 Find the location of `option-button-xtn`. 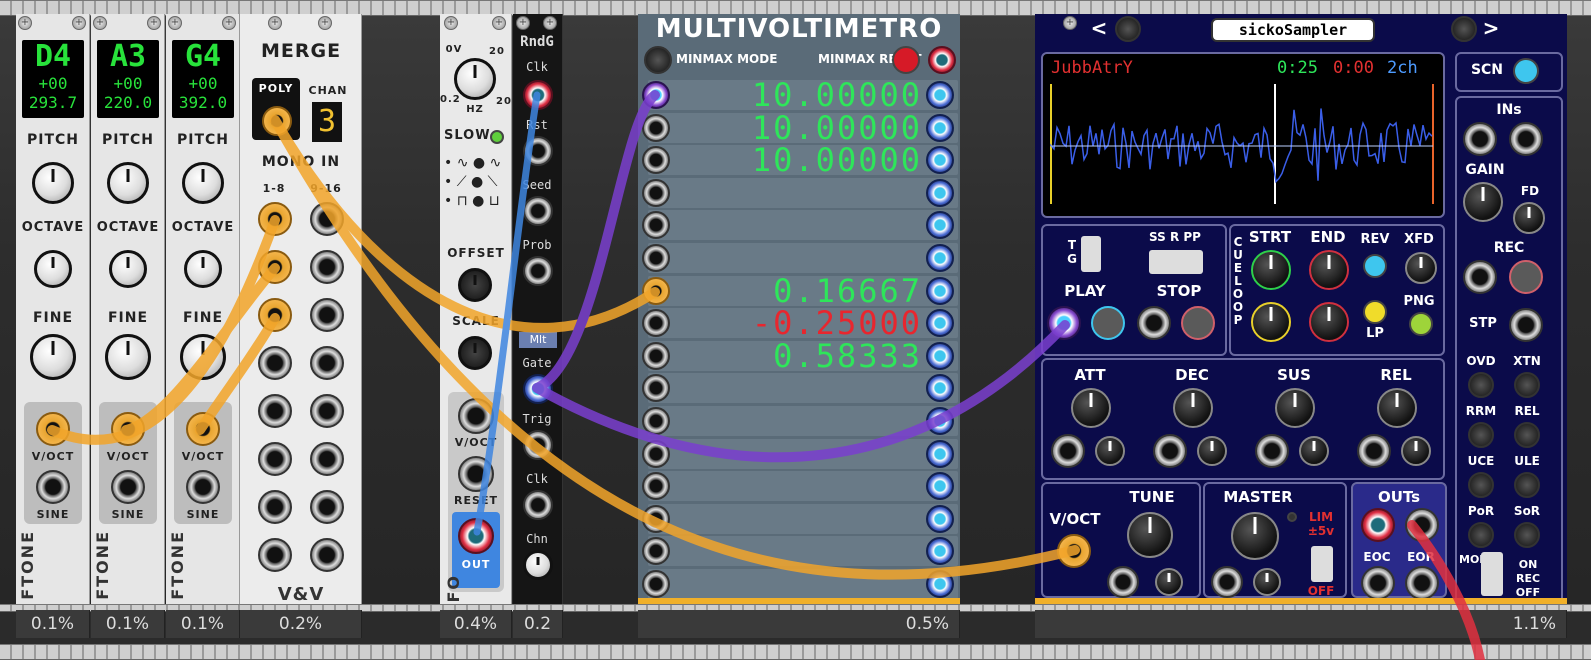

option-button-xtn is located at coordinates (1527, 385).